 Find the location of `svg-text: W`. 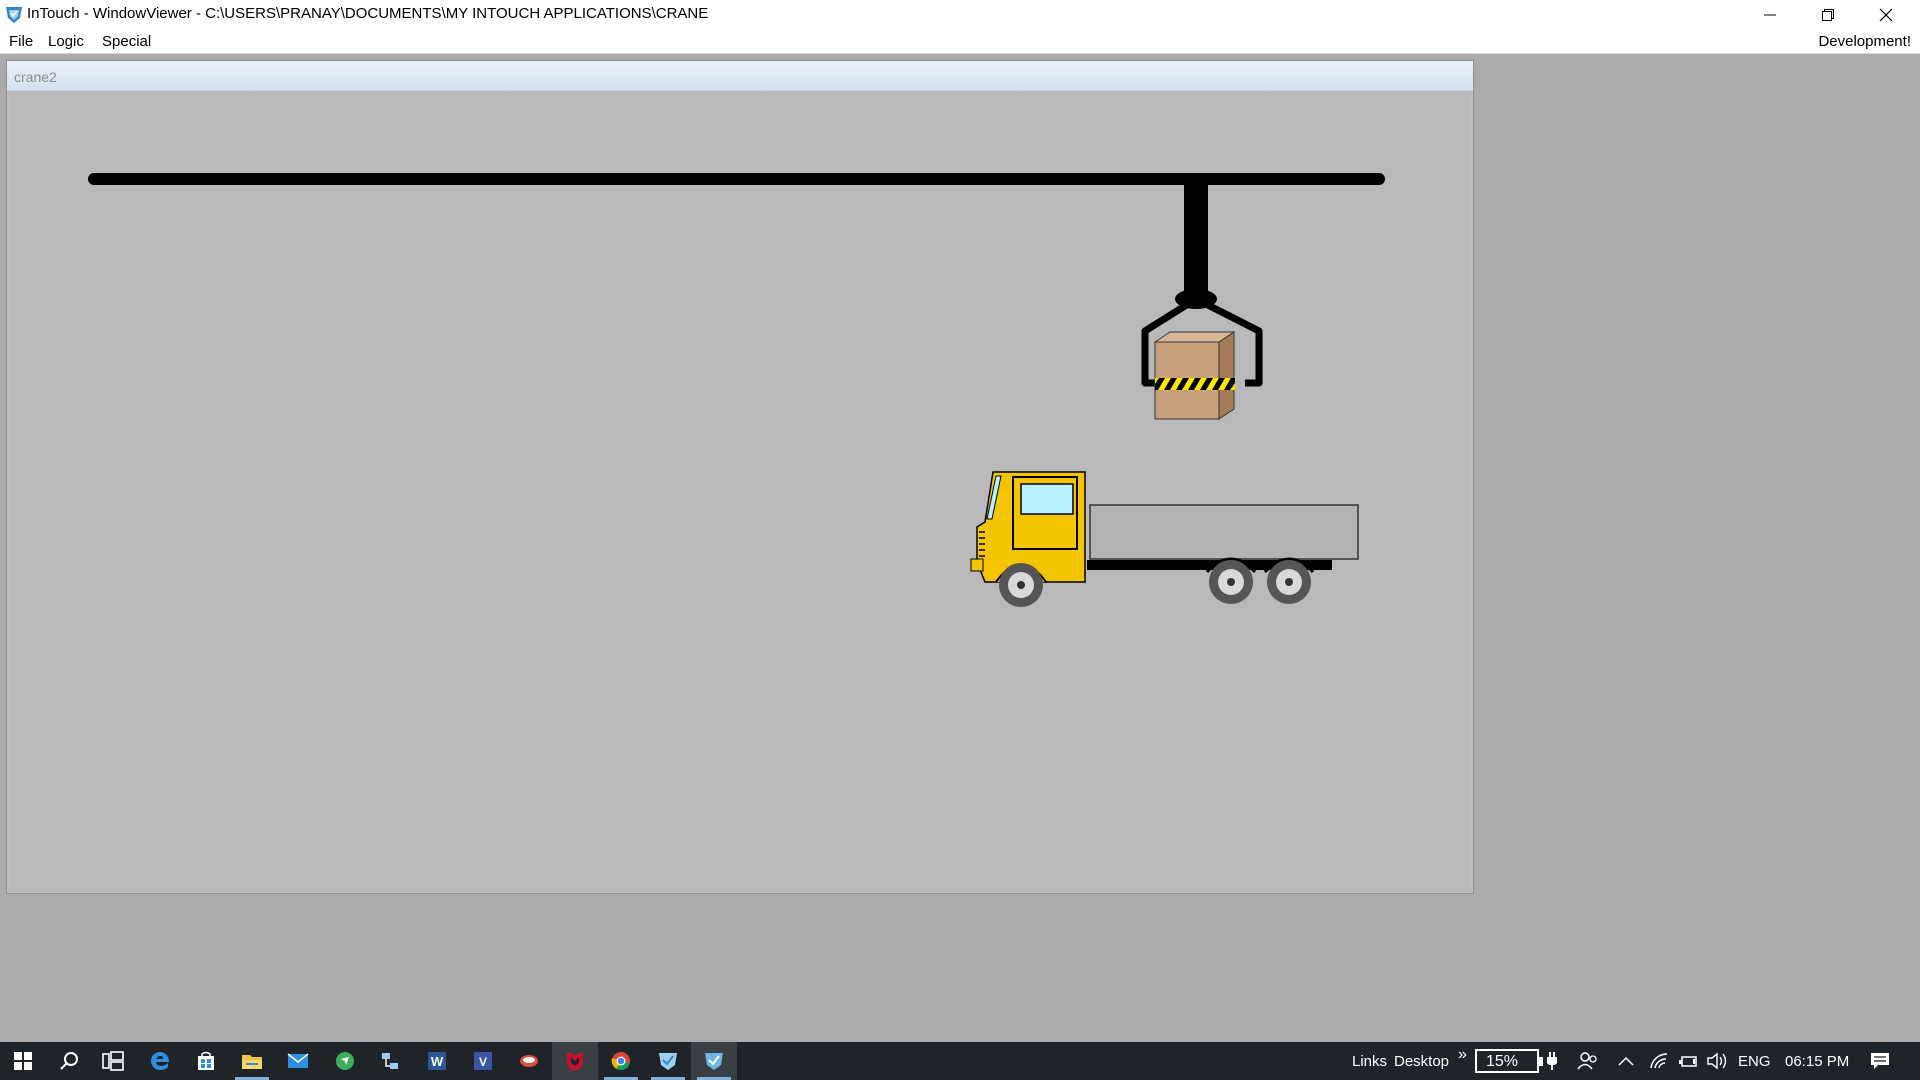

svg-text: W is located at coordinates (437, 1061).